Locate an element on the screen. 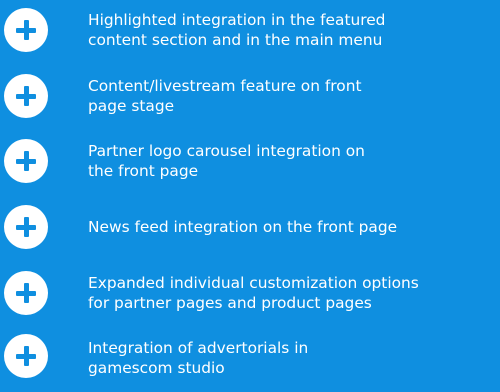 The image size is (500, 392). item-label-line: Content/livestream feature on front is located at coordinates (225, 86).